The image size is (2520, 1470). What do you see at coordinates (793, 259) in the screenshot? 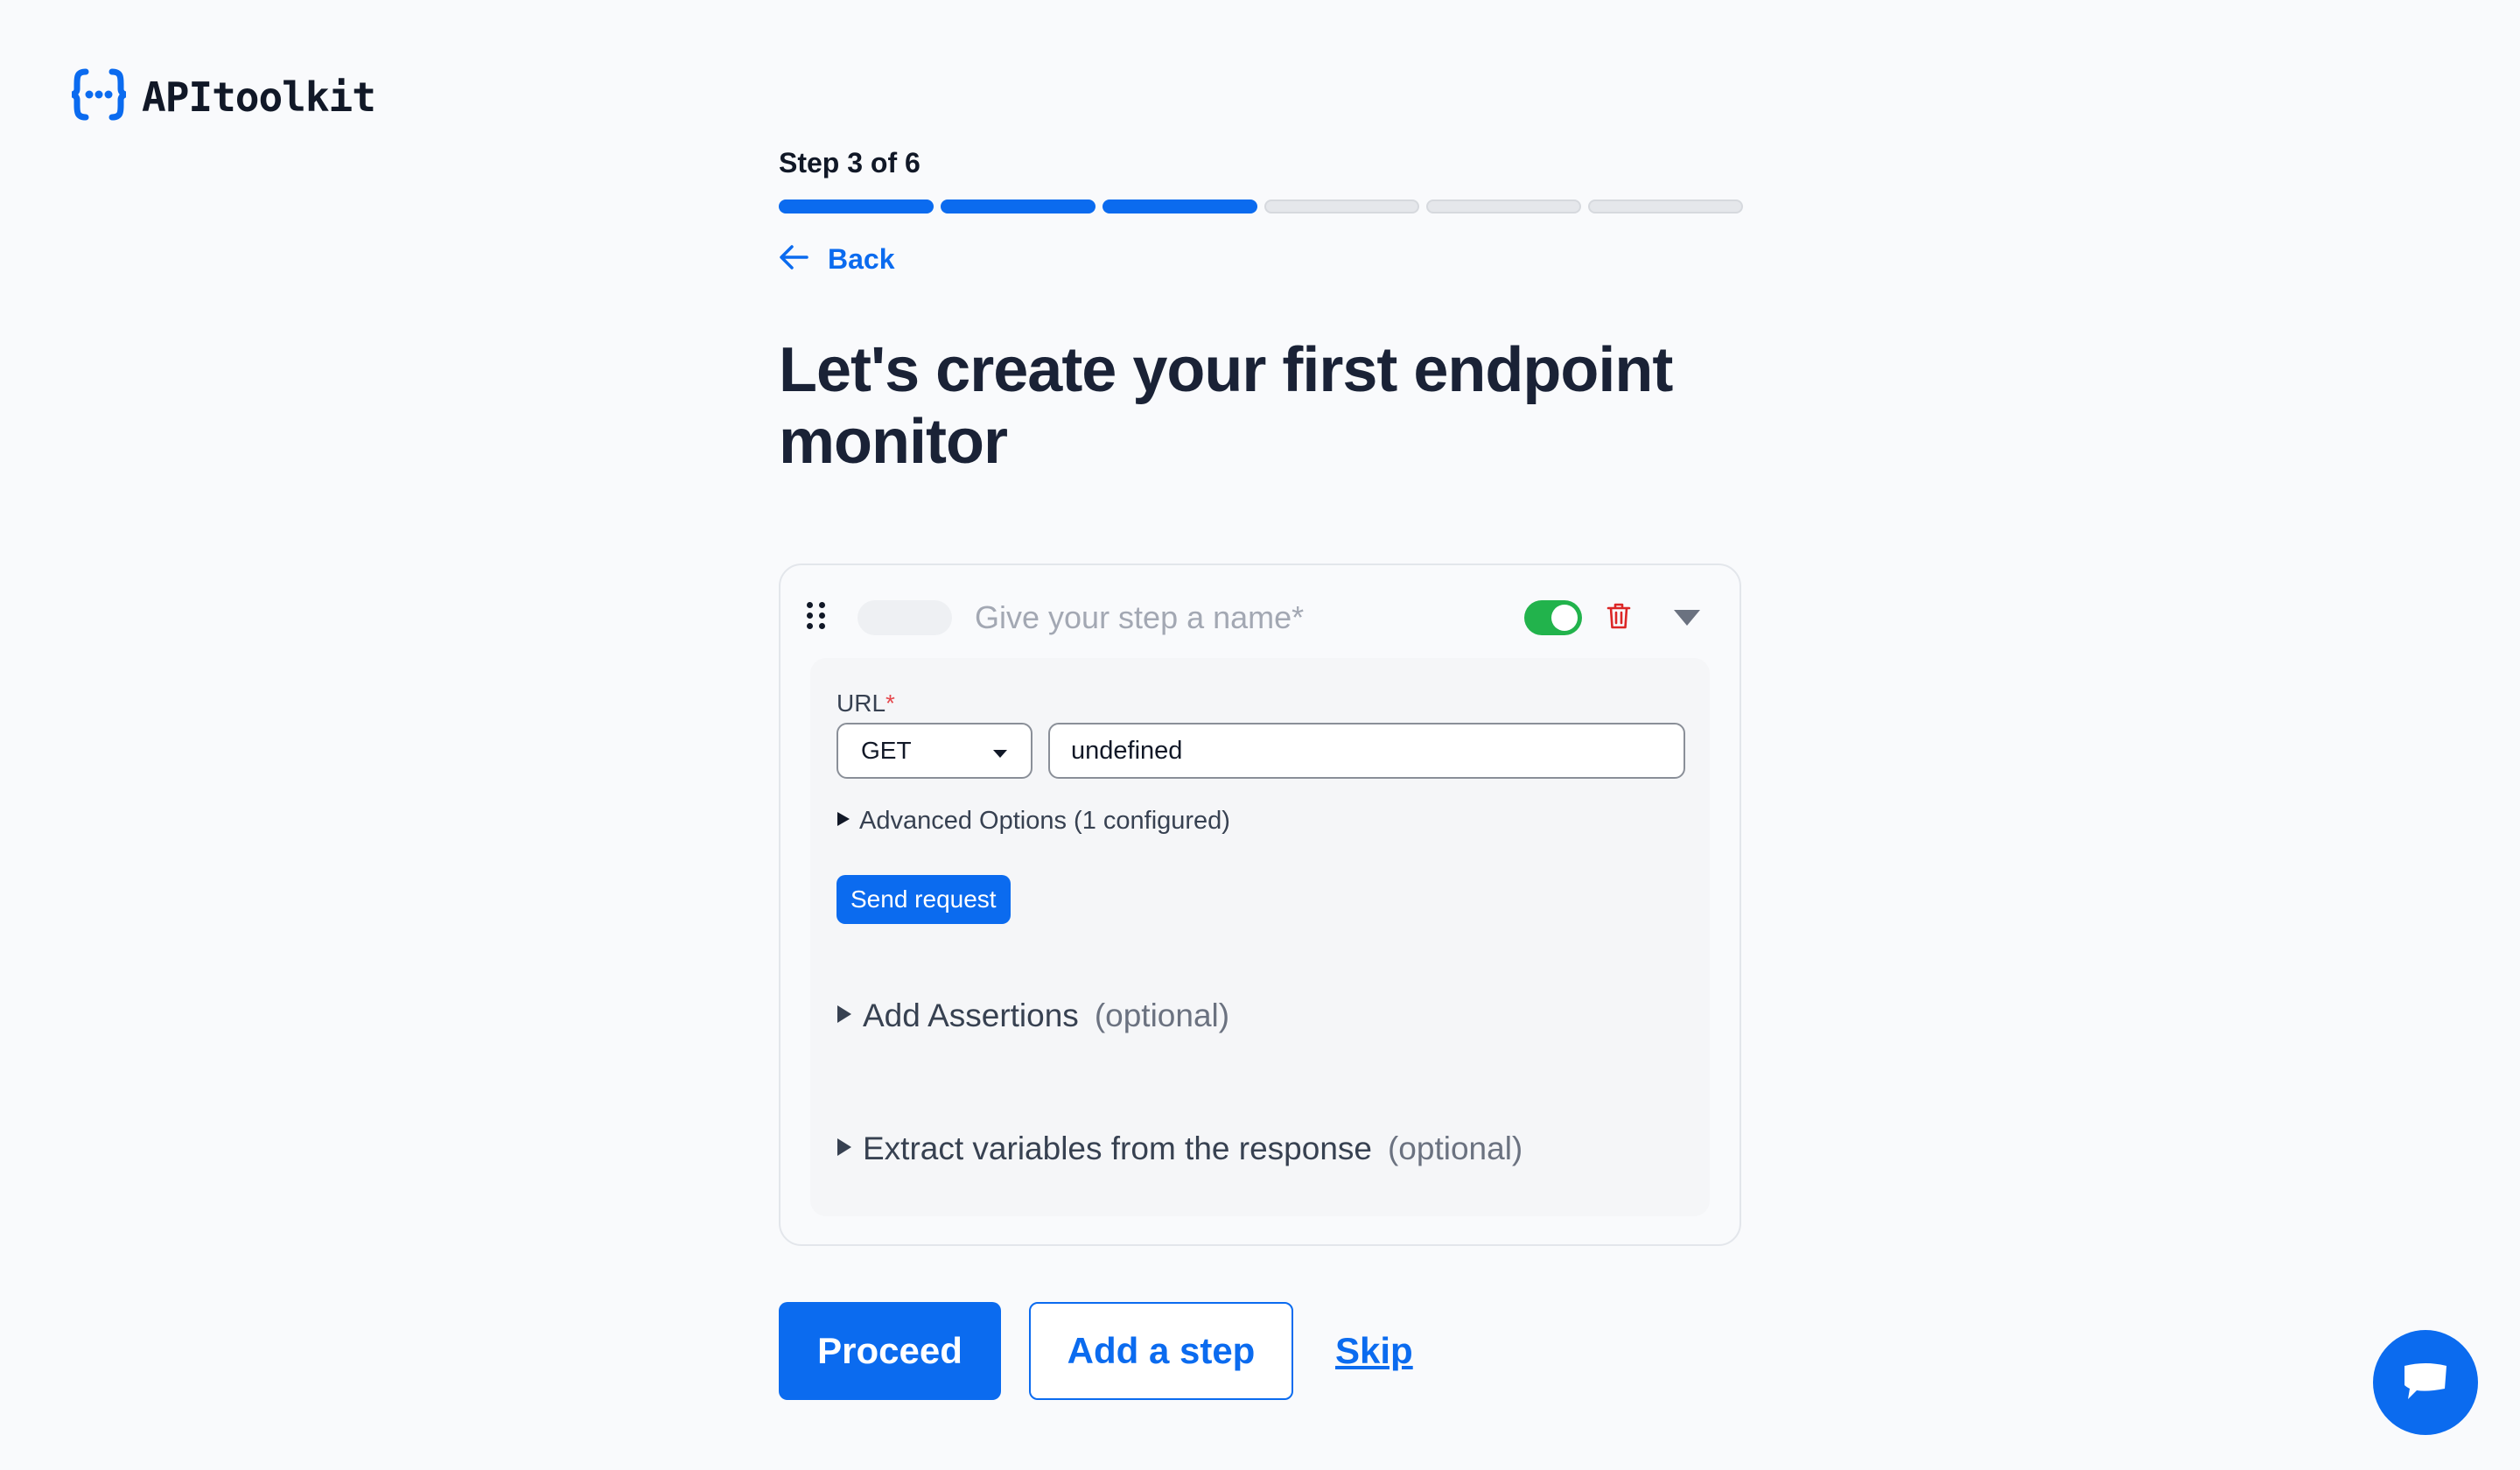
I see `arrow-left-icon` at bounding box center [793, 259].